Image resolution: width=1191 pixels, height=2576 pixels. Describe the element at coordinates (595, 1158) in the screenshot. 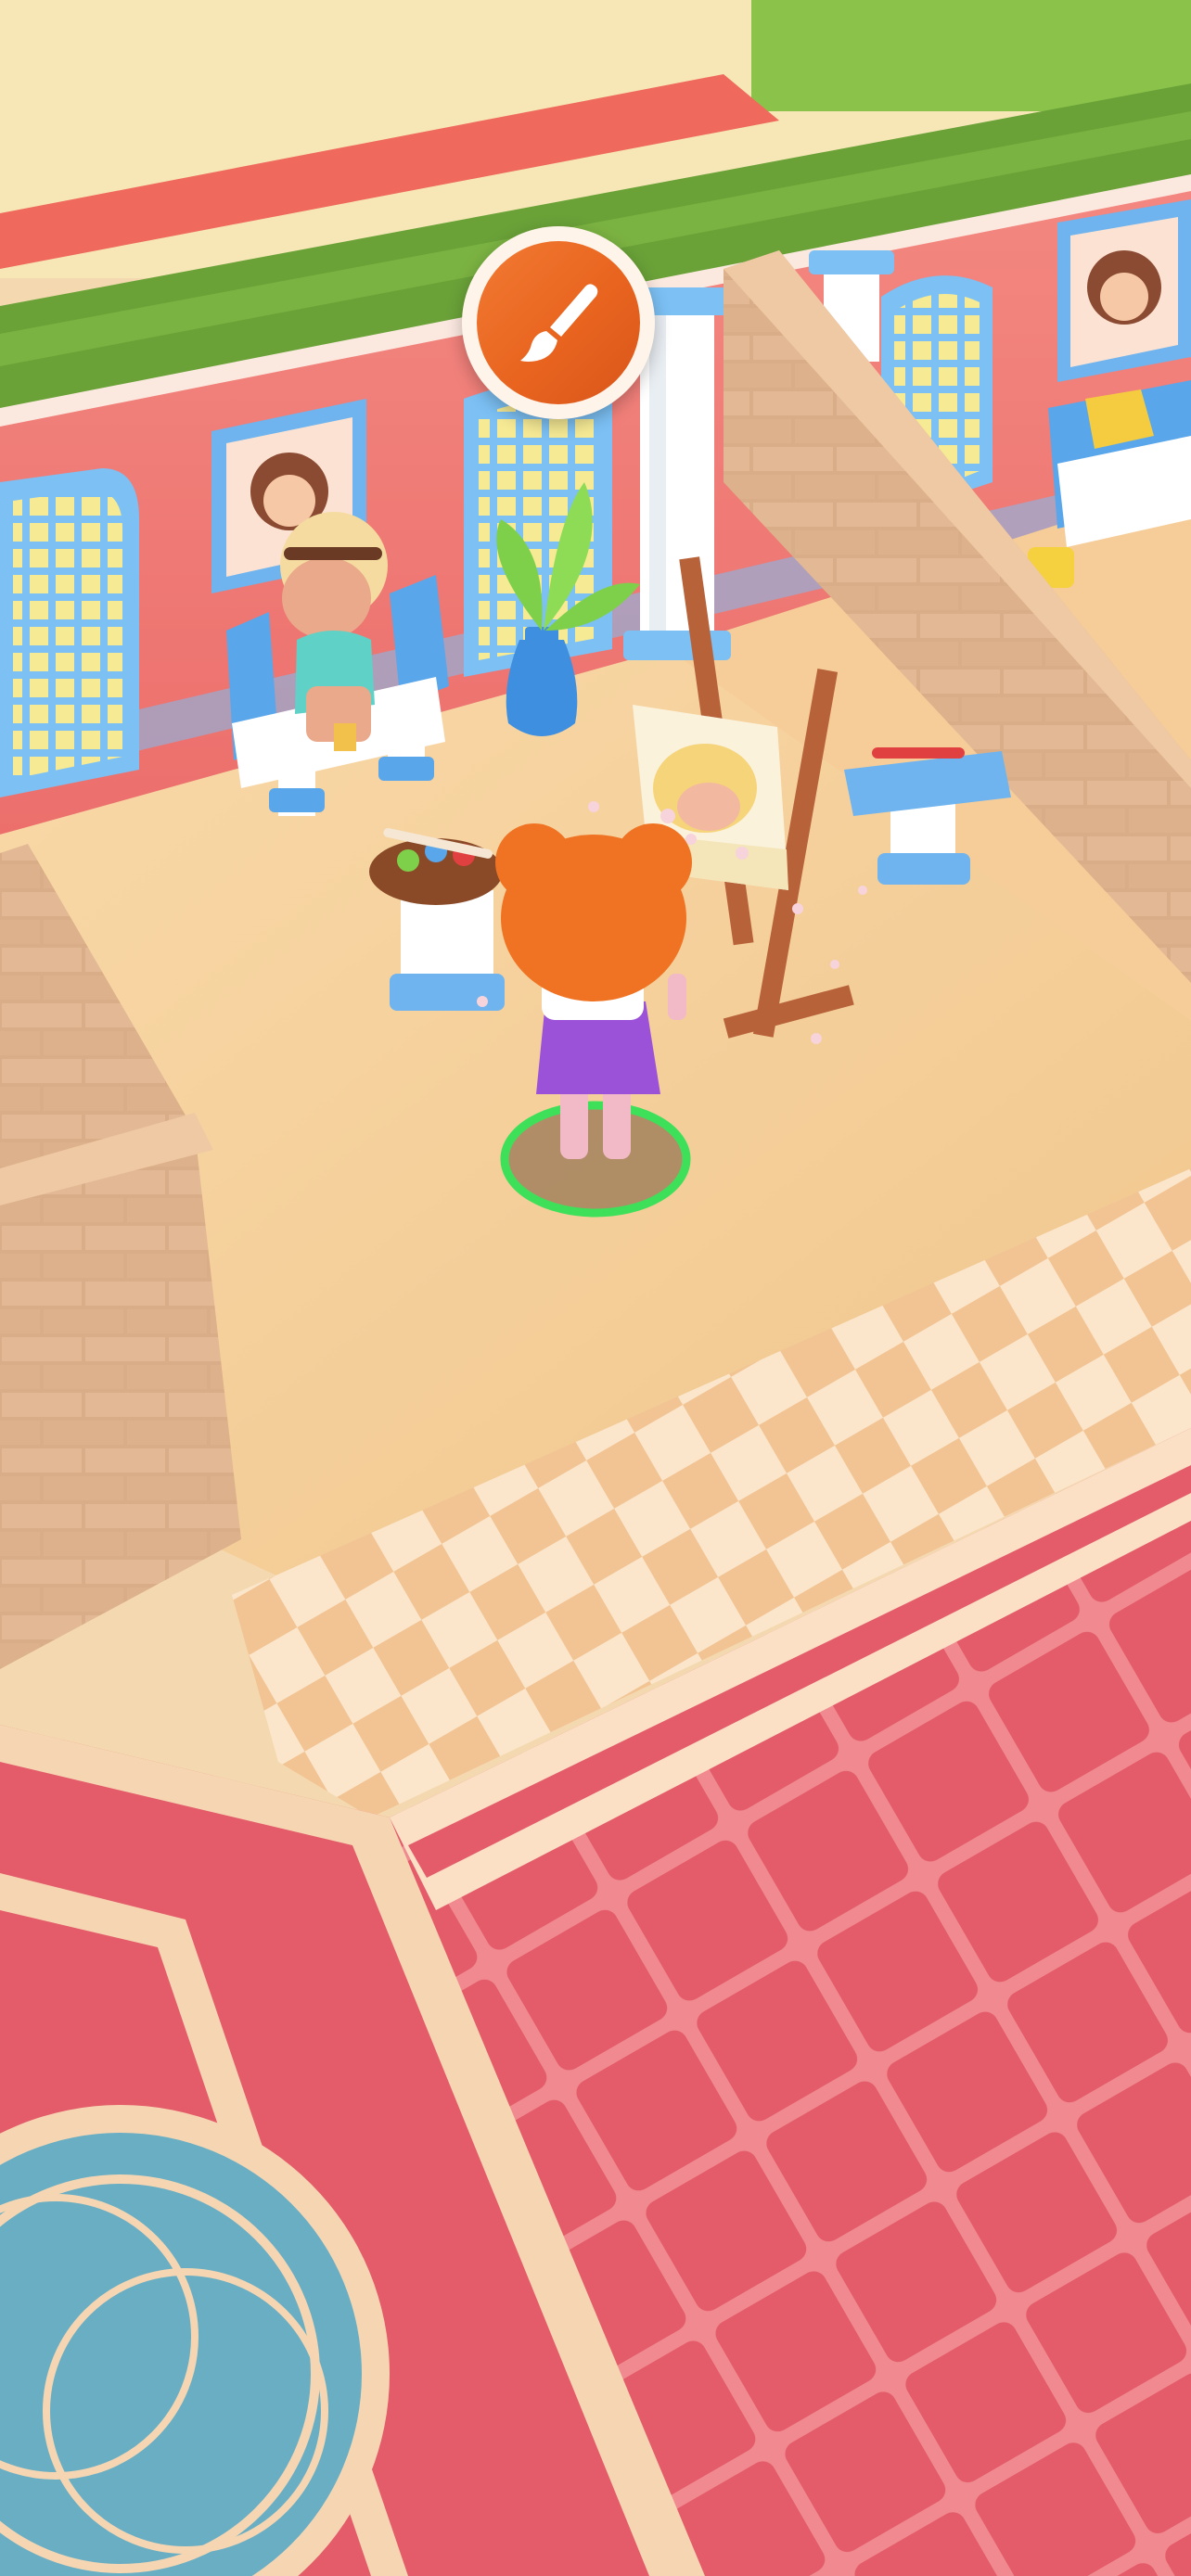

I see `player-selection-ring` at that location.